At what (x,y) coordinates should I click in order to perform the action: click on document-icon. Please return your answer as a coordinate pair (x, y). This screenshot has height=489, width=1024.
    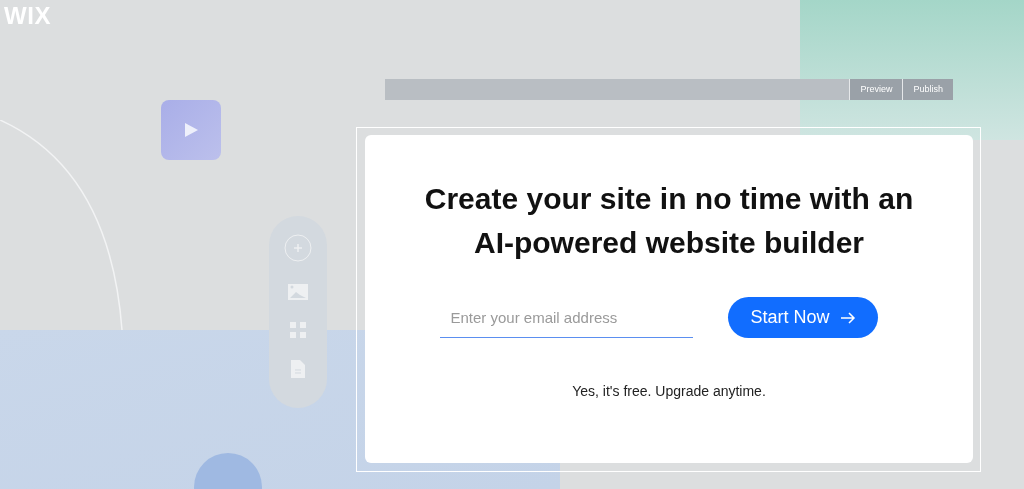
    Looking at the image, I should click on (298, 369).